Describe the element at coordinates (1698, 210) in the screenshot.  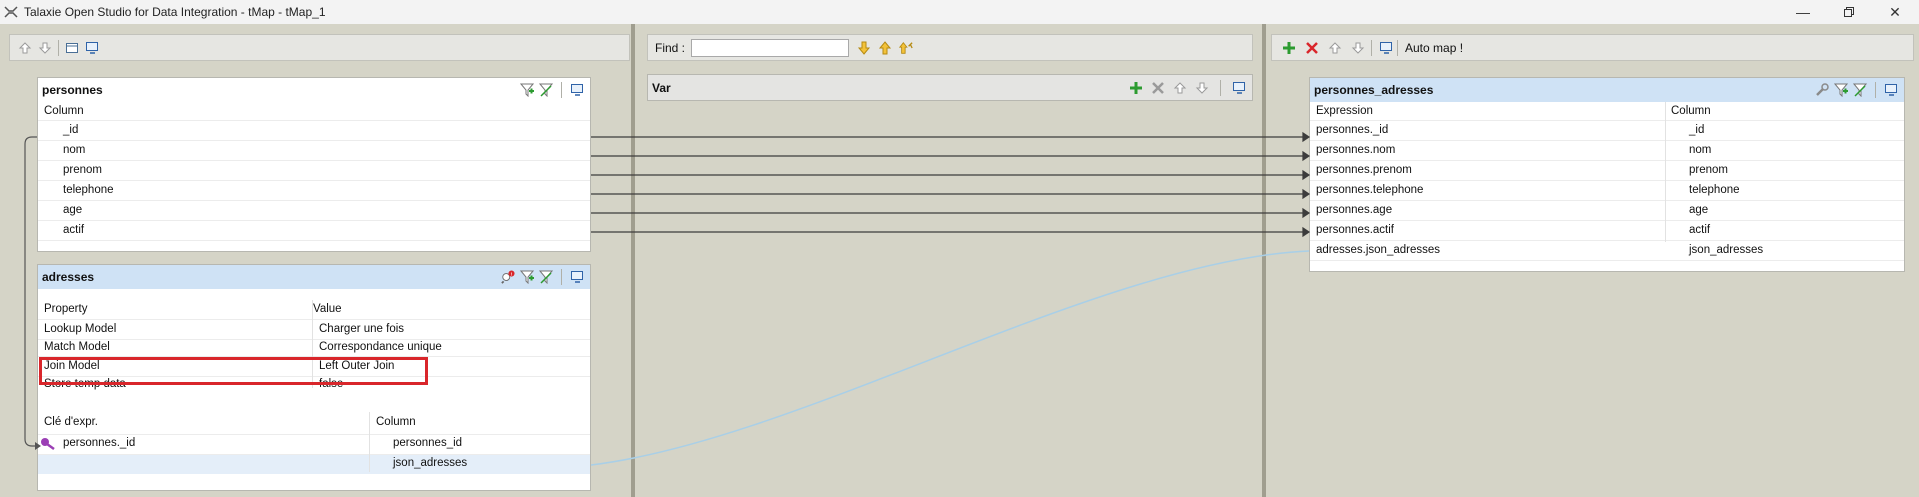
I see `column-cell: age` at that location.